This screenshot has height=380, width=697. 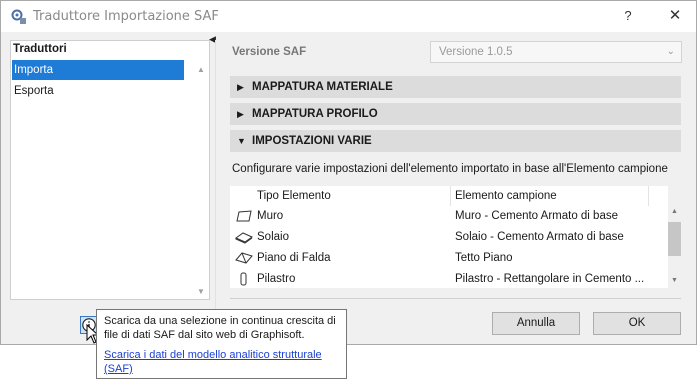 What do you see at coordinates (455, 114) in the screenshot?
I see `section-profile-mapping: ▶ MAPPATURA PROFILO` at bounding box center [455, 114].